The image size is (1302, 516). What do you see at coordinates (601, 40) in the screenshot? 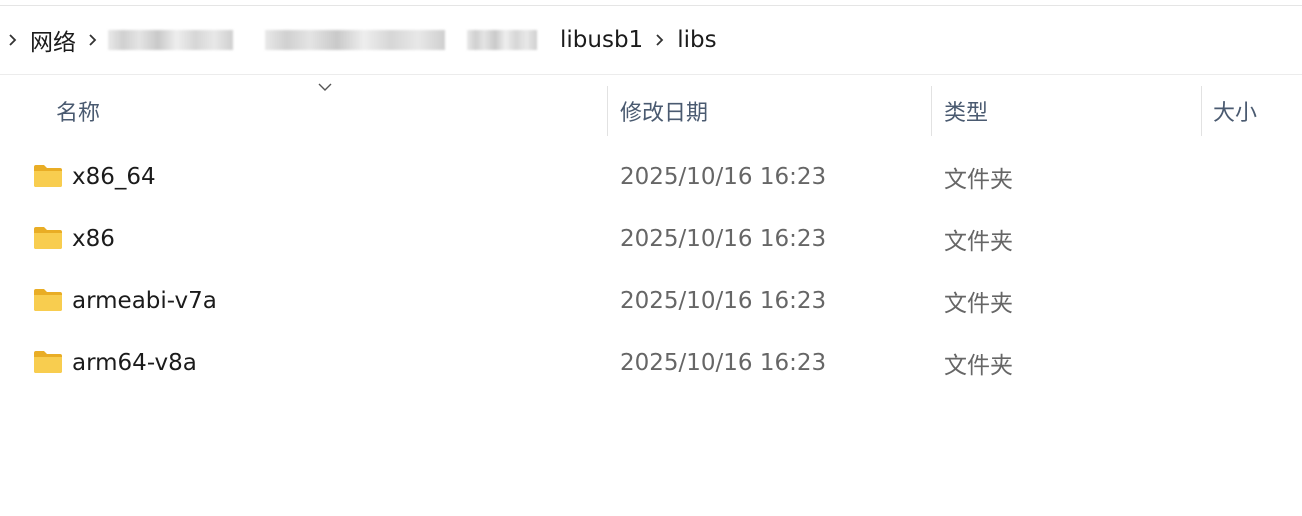
I see `breadcrumb-libusb1: libusb1` at bounding box center [601, 40].